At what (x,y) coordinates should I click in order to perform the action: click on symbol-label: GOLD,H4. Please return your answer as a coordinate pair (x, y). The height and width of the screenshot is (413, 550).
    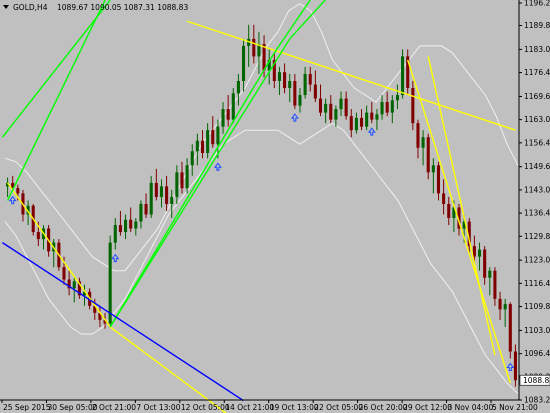
    Looking at the image, I should click on (30, 7).